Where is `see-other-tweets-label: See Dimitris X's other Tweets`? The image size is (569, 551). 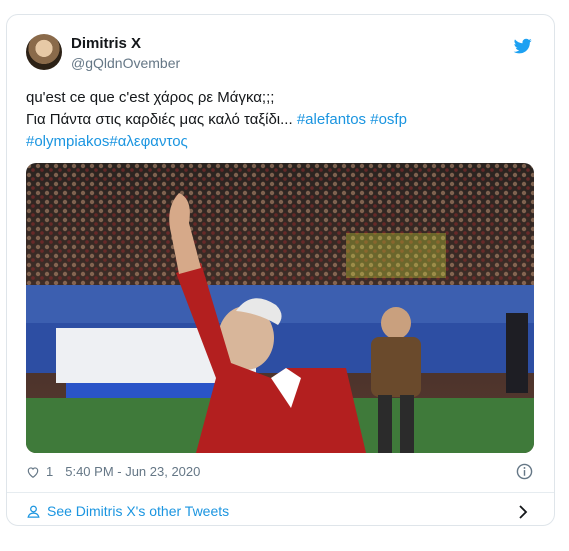 see-other-tweets-label: See Dimitris X's other Tweets is located at coordinates (138, 511).